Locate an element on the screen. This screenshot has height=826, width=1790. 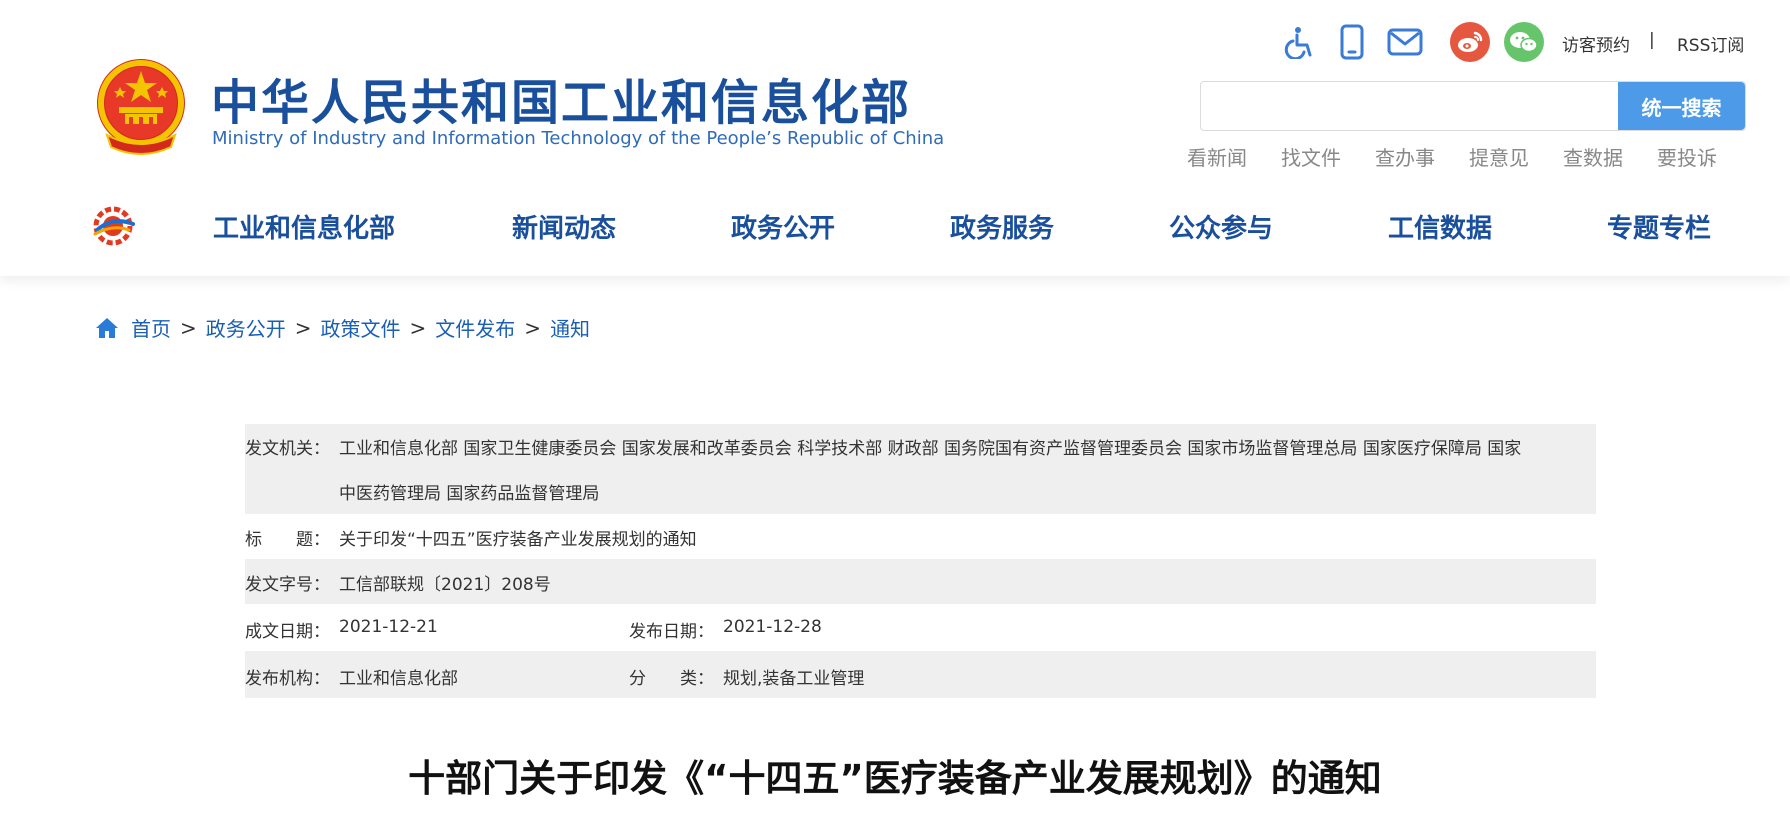
meta-row-dates: 成文日期： 2021-12-21 发布日期： 2021-12-28 is located at coordinates (920, 627).